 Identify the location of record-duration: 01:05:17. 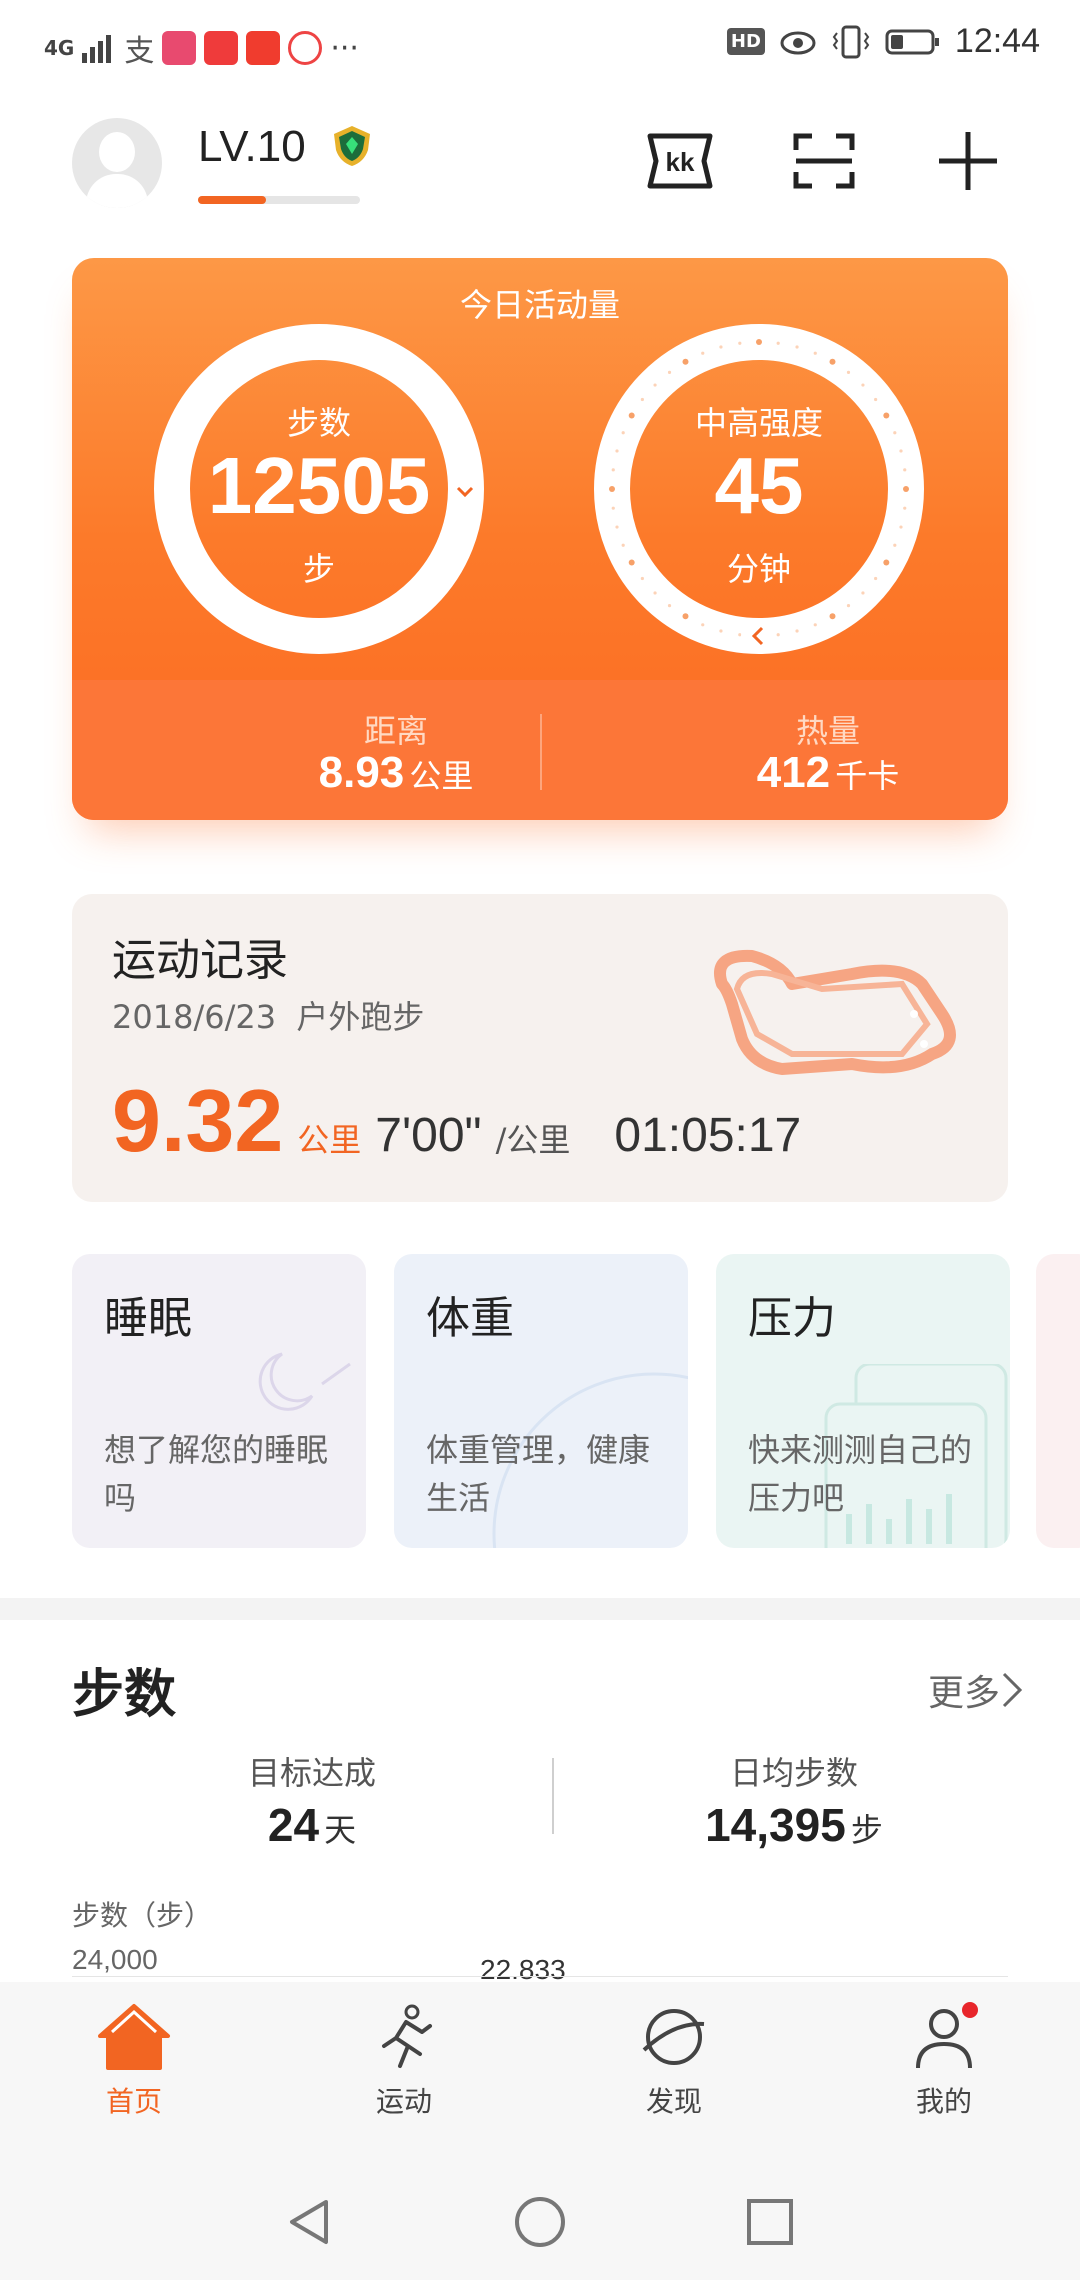
(708, 1135).